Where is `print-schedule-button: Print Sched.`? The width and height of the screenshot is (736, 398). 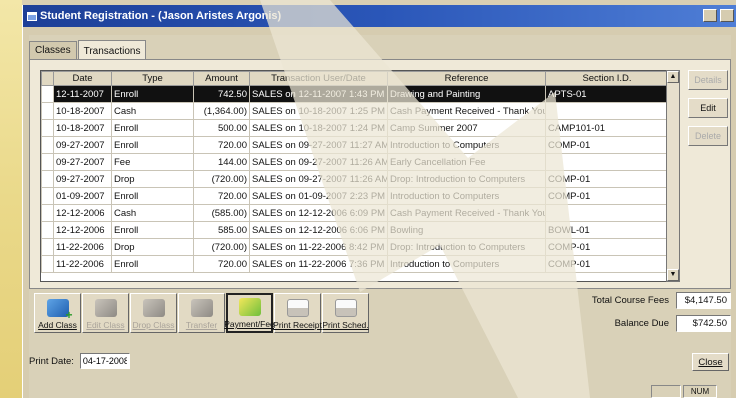 print-schedule-button: Print Sched. is located at coordinates (345, 313).